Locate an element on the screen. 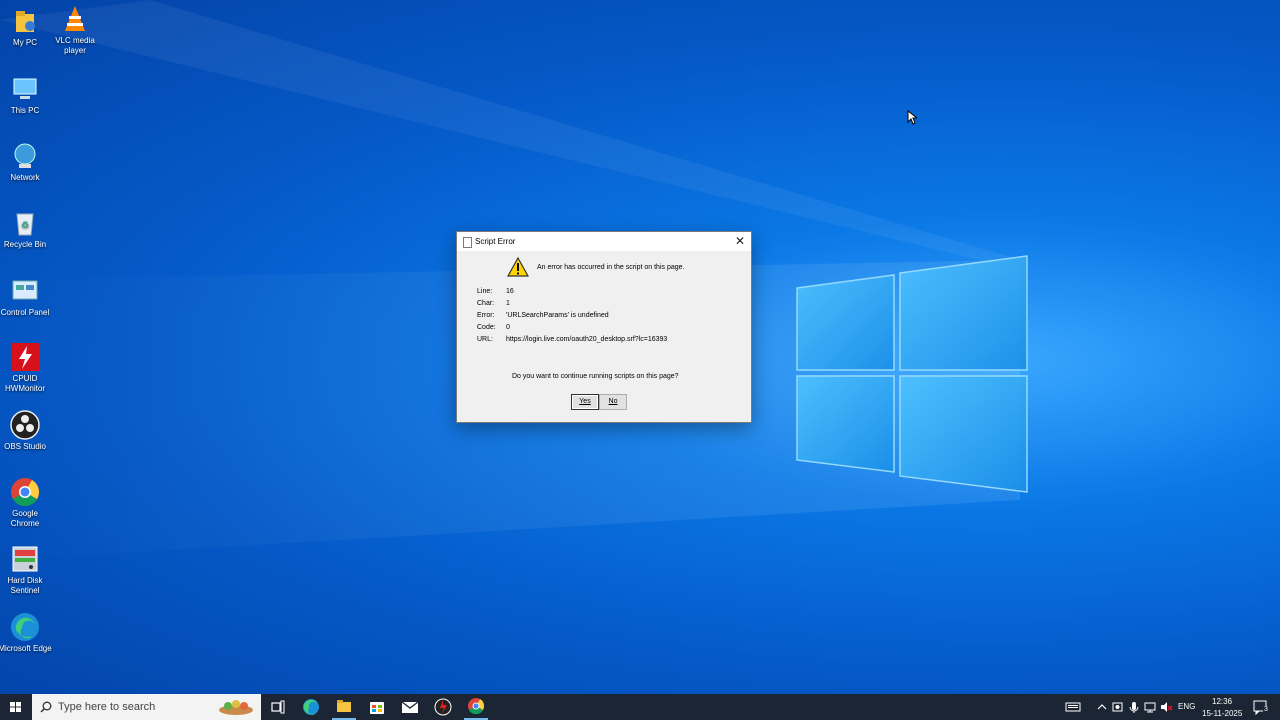 The width and height of the screenshot is (1280, 725). windows-start-icon is located at coordinates (15, 707).